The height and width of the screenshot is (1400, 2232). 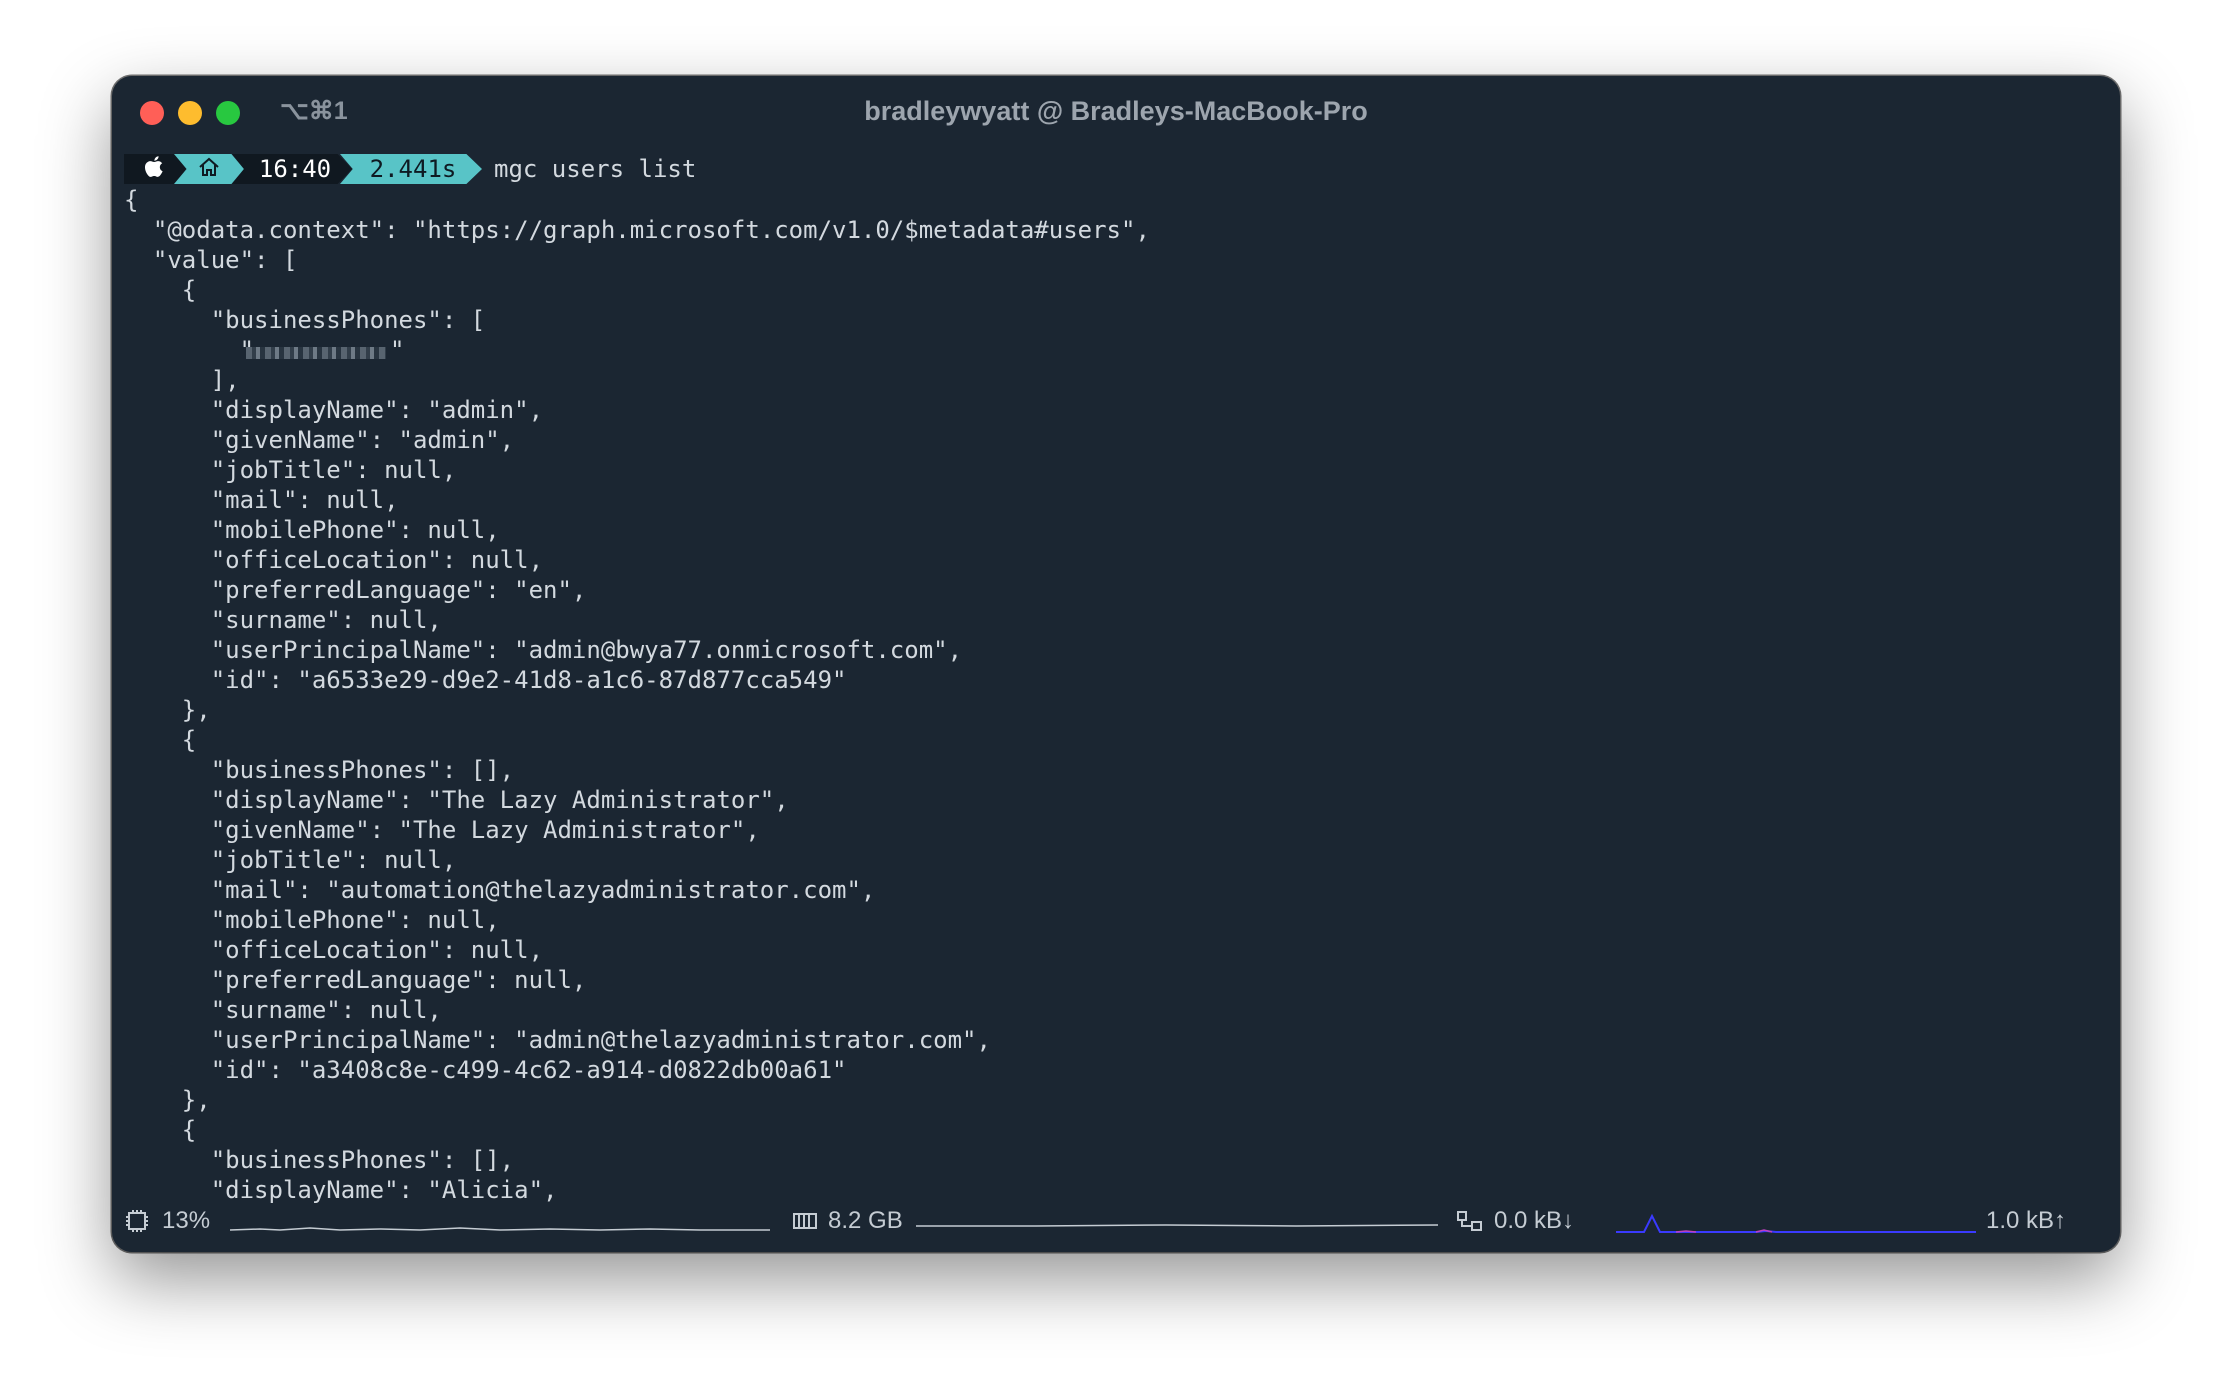 What do you see at coordinates (186, 1220) in the screenshot?
I see `cpu-usage: 13%` at bounding box center [186, 1220].